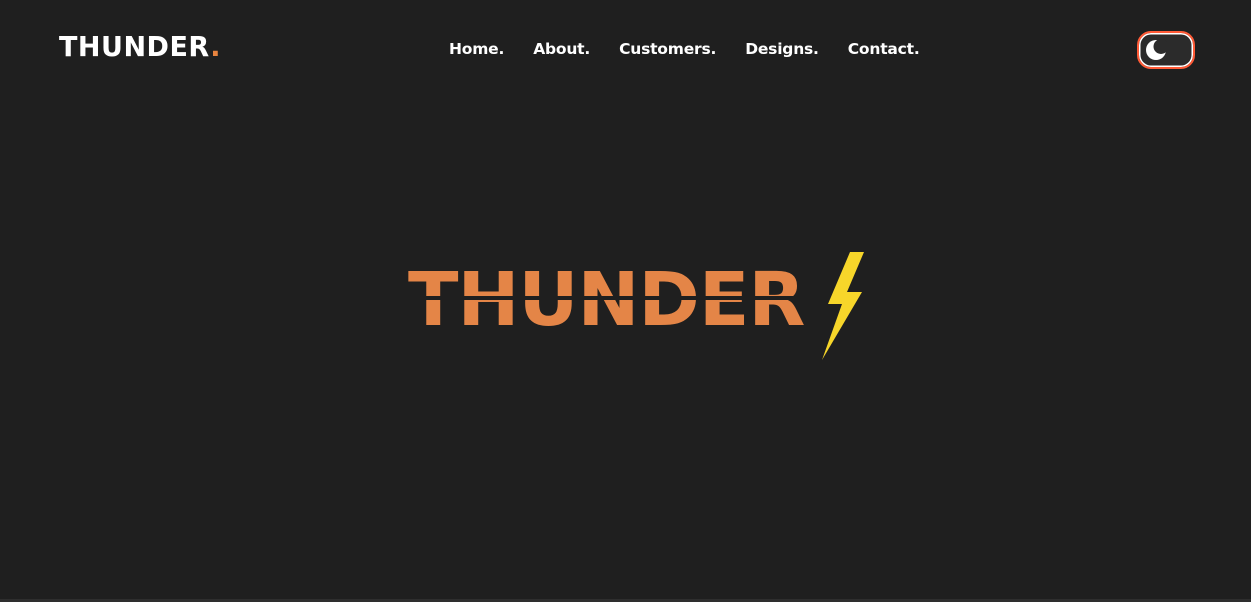  Describe the element at coordinates (135, 47) in the screenshot. I see `logo-text: THUNDER` at that location.